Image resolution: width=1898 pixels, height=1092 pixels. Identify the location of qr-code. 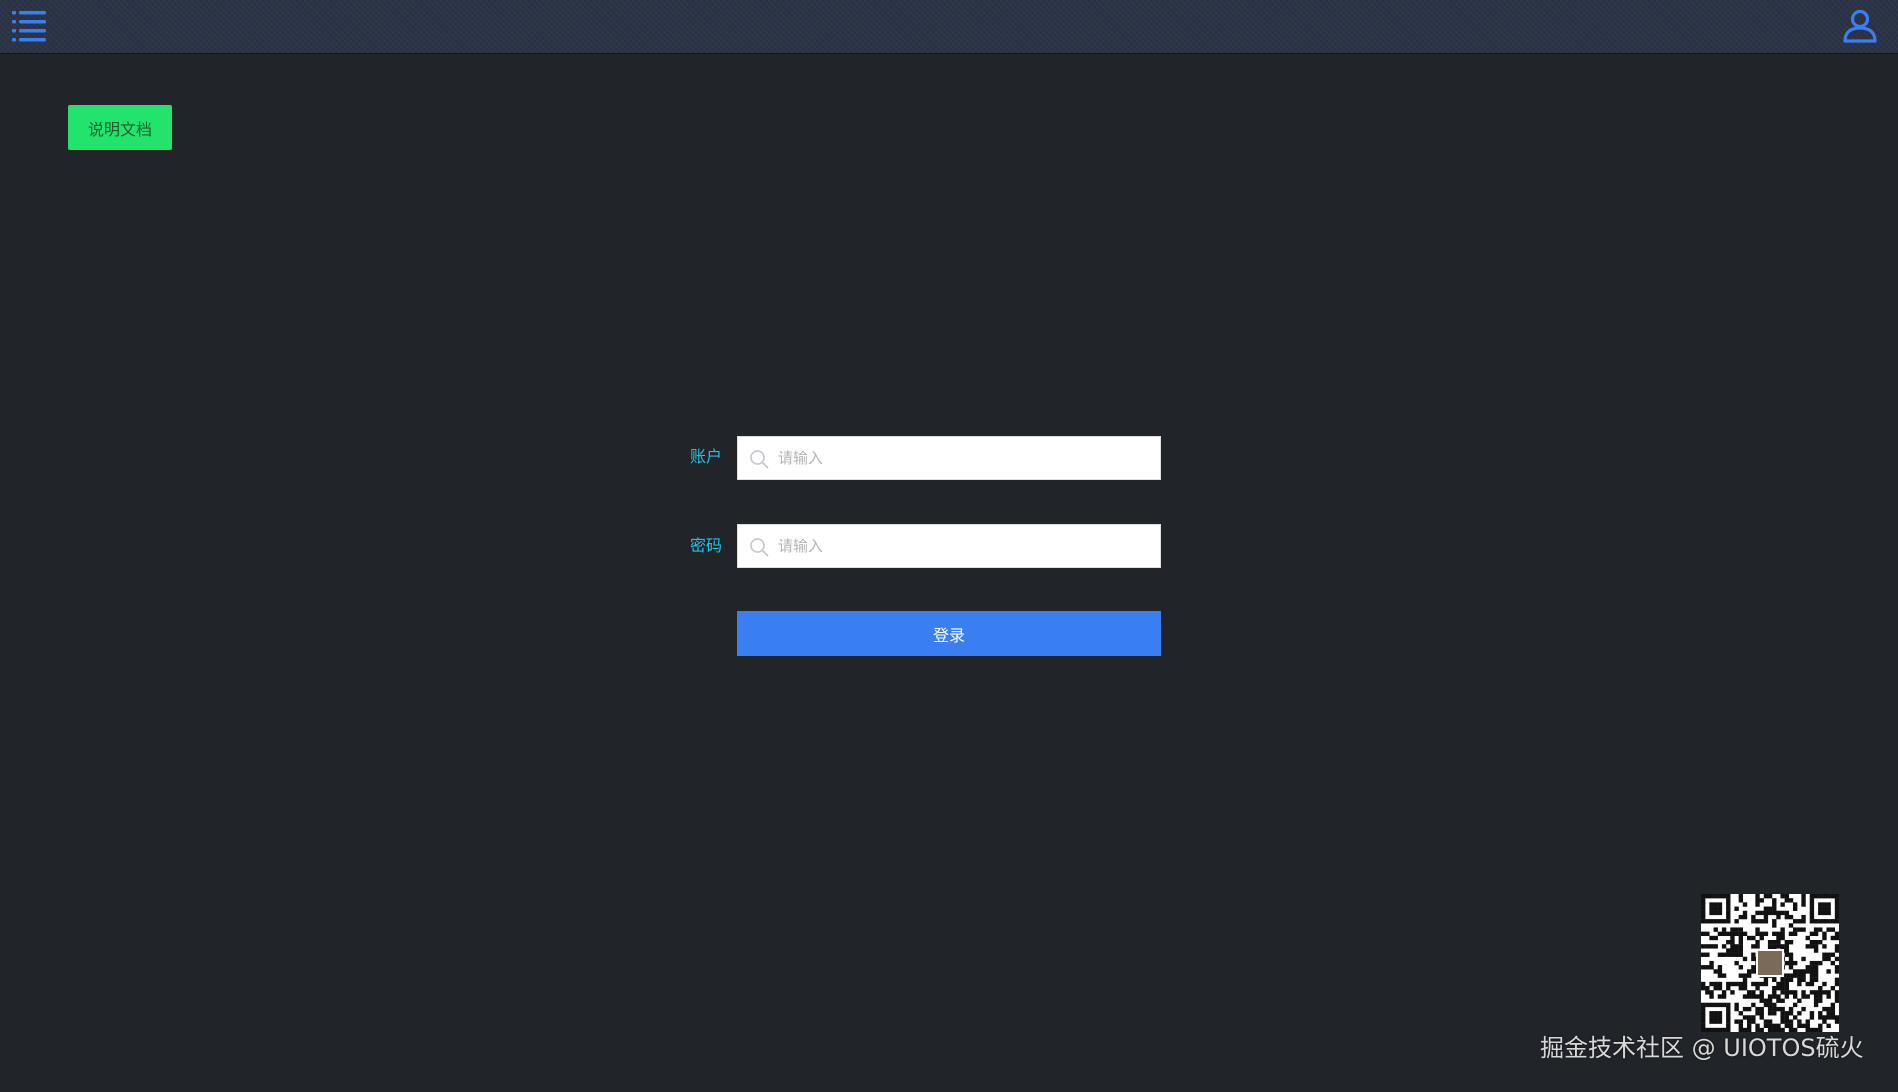
(1770, 963).